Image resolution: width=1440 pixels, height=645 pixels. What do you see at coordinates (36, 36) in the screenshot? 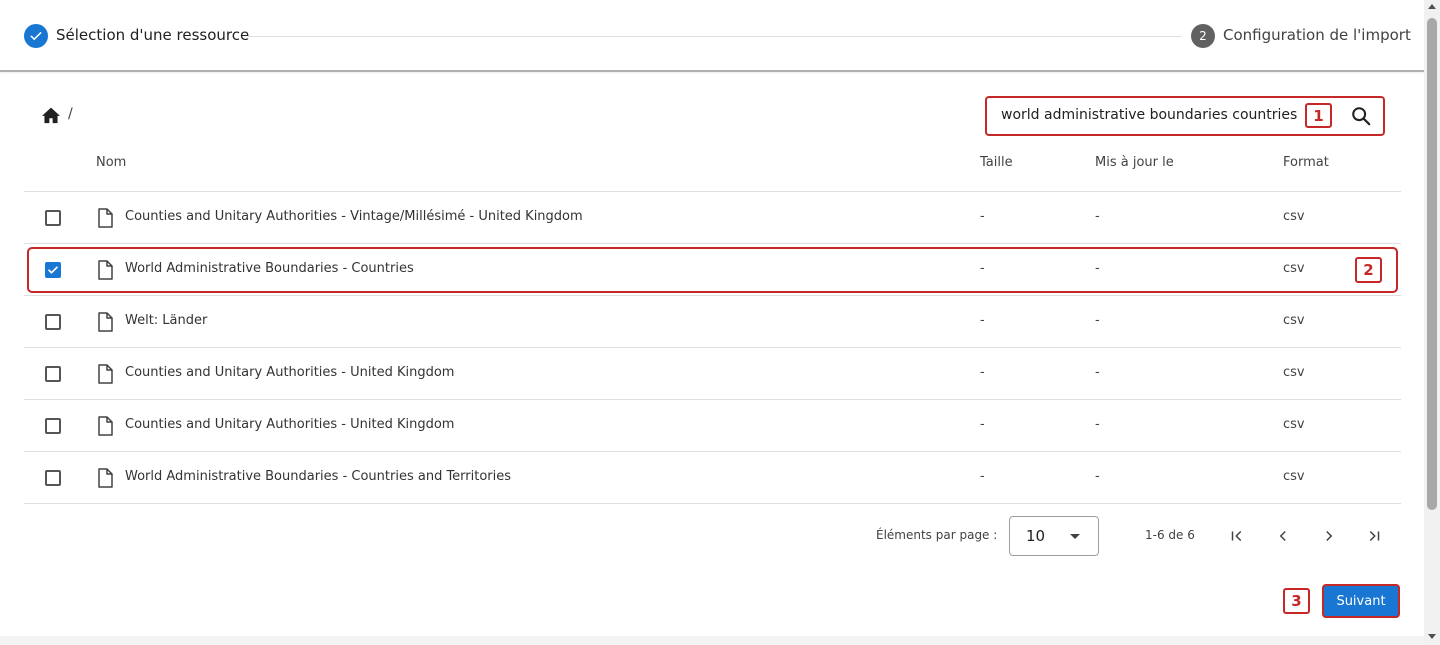
I see `step1-check-icon` at bounding box center [36, 36].